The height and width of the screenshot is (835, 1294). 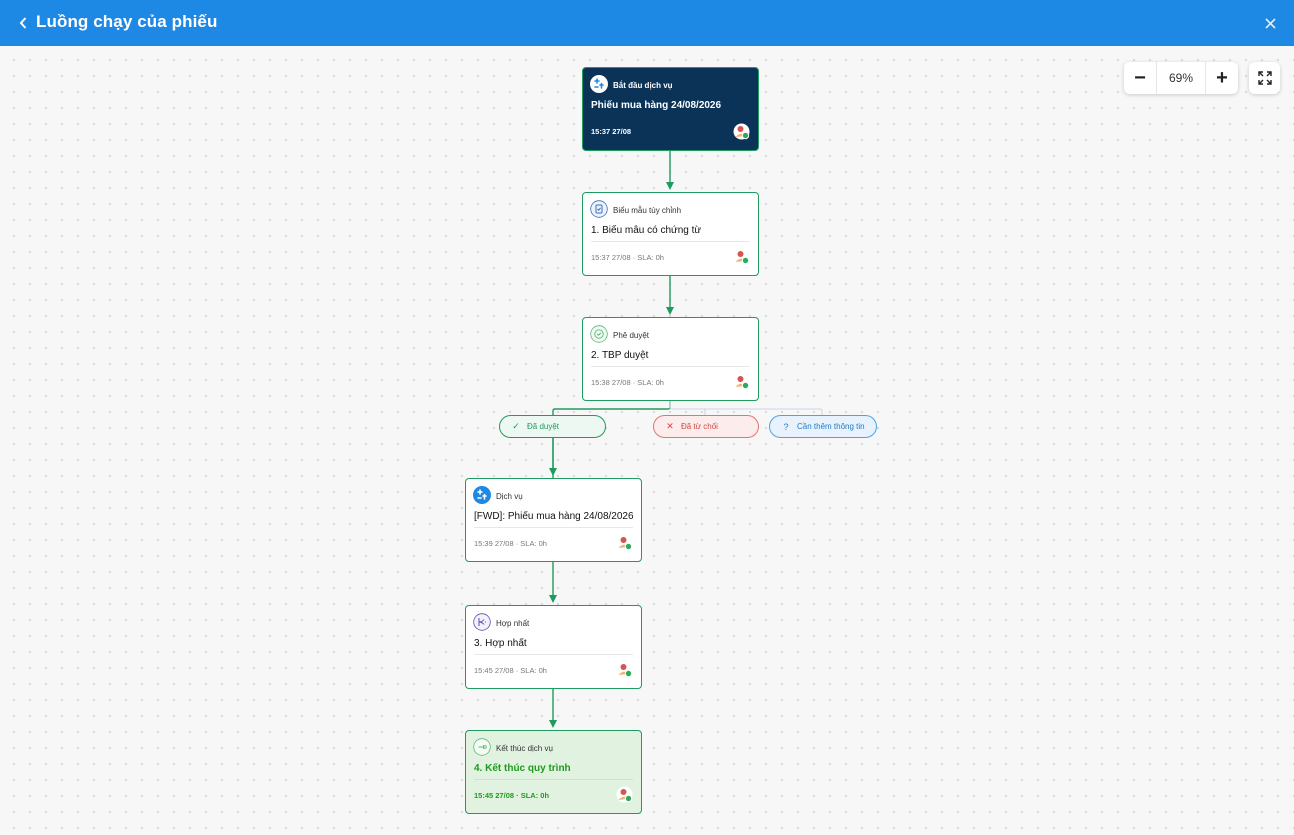 I want to click on node-name: [FWD]: Phiếu mua hàng 24/08/2026, so click(x=553, y=516).